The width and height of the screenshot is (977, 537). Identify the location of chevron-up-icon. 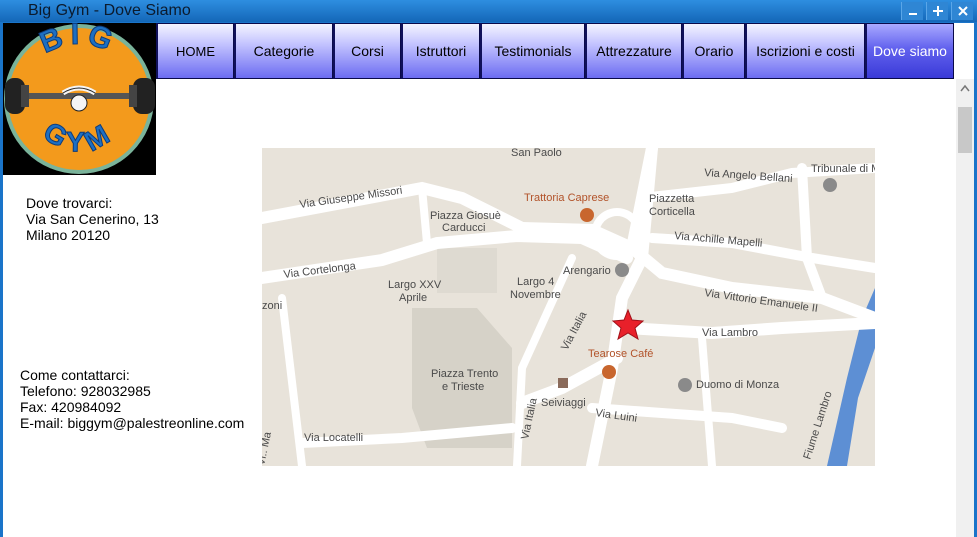
(965, 88).